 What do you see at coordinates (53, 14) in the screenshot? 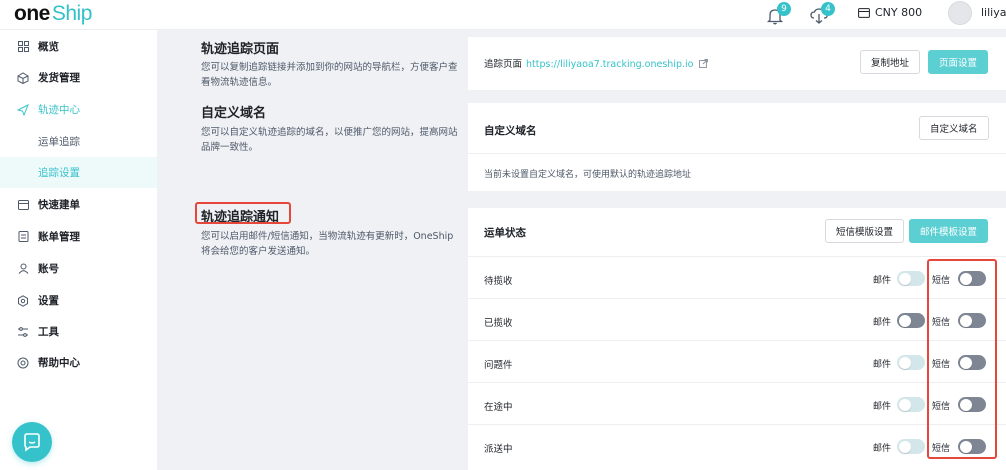
I see `logo: oneShip` at bounding box center [53, 14].